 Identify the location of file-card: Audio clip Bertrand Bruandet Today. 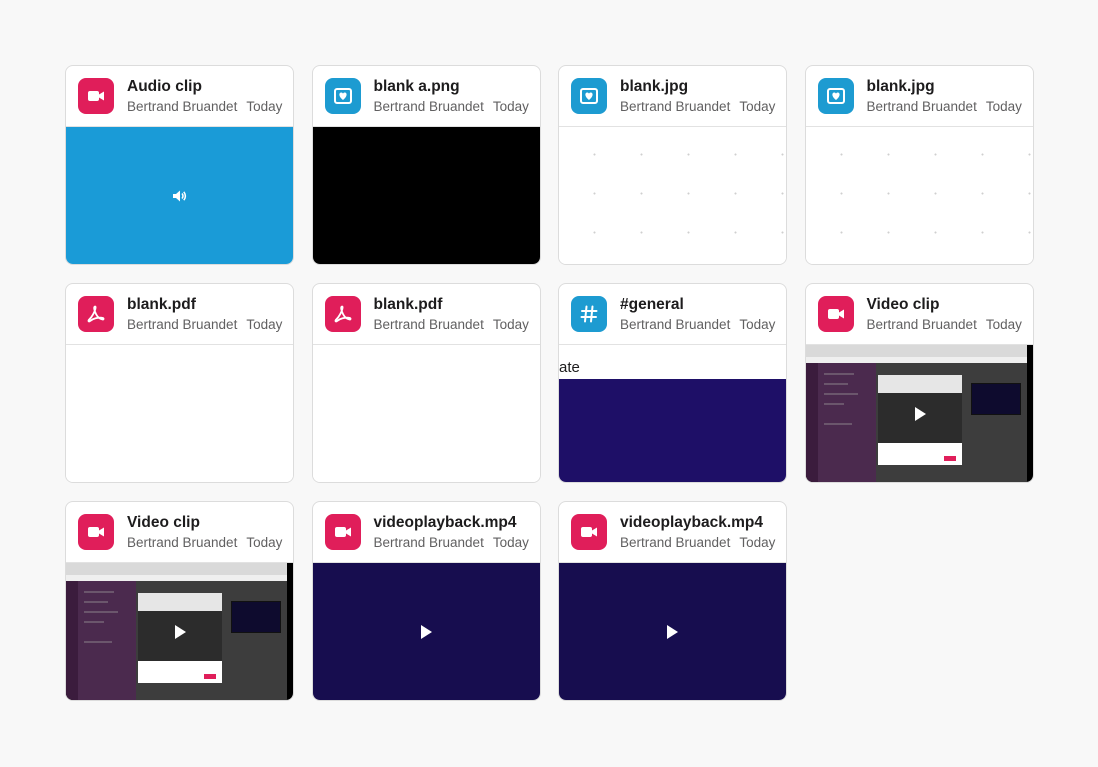
(179, 165).